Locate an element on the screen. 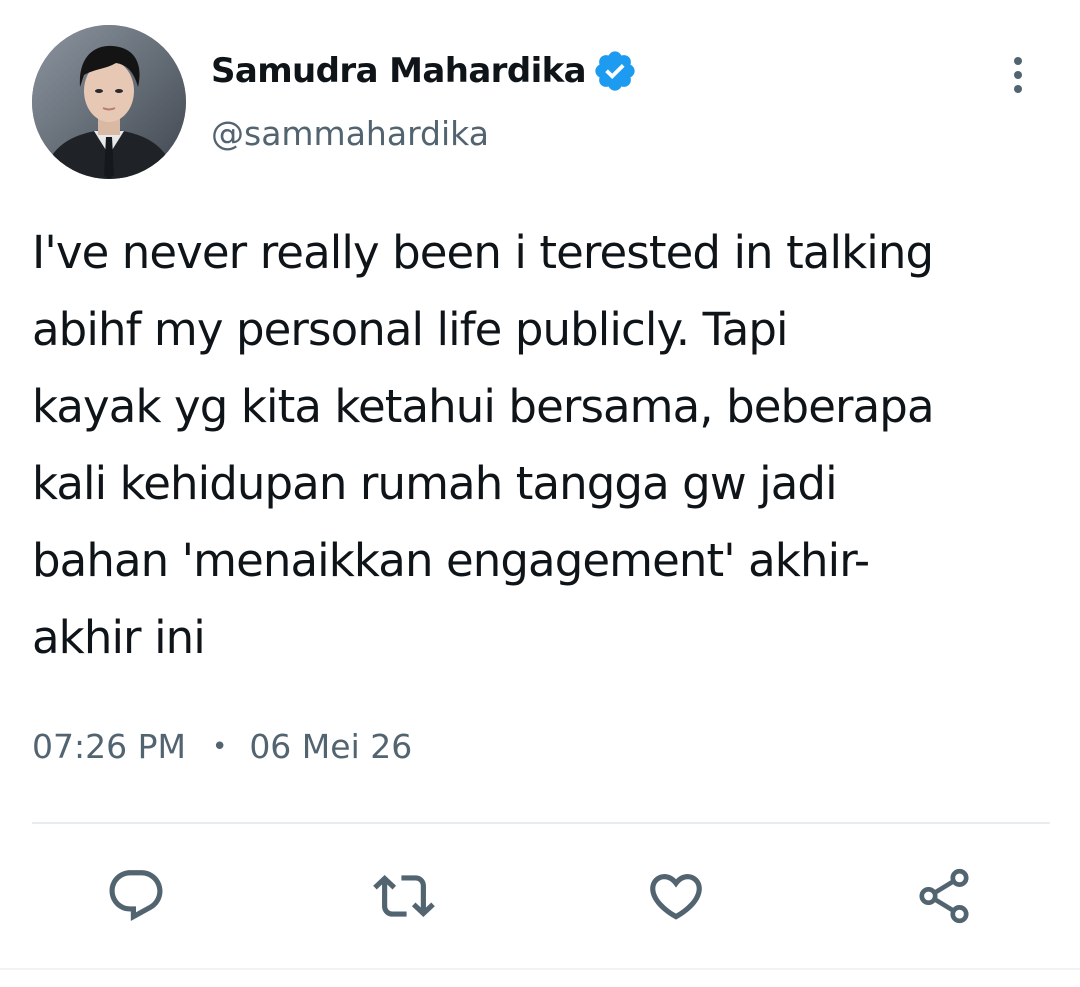 Image resolution: width=1080 pixels, height=987 pixels. divider is located at coordinates (541, 823).